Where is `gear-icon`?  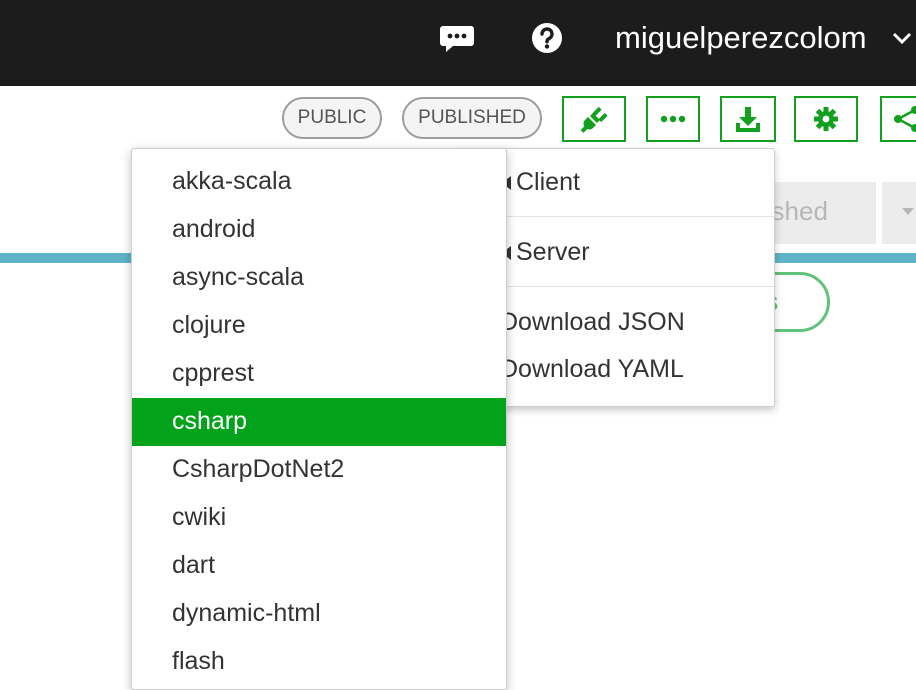 gear-icon is located at coordinates (826, 119).